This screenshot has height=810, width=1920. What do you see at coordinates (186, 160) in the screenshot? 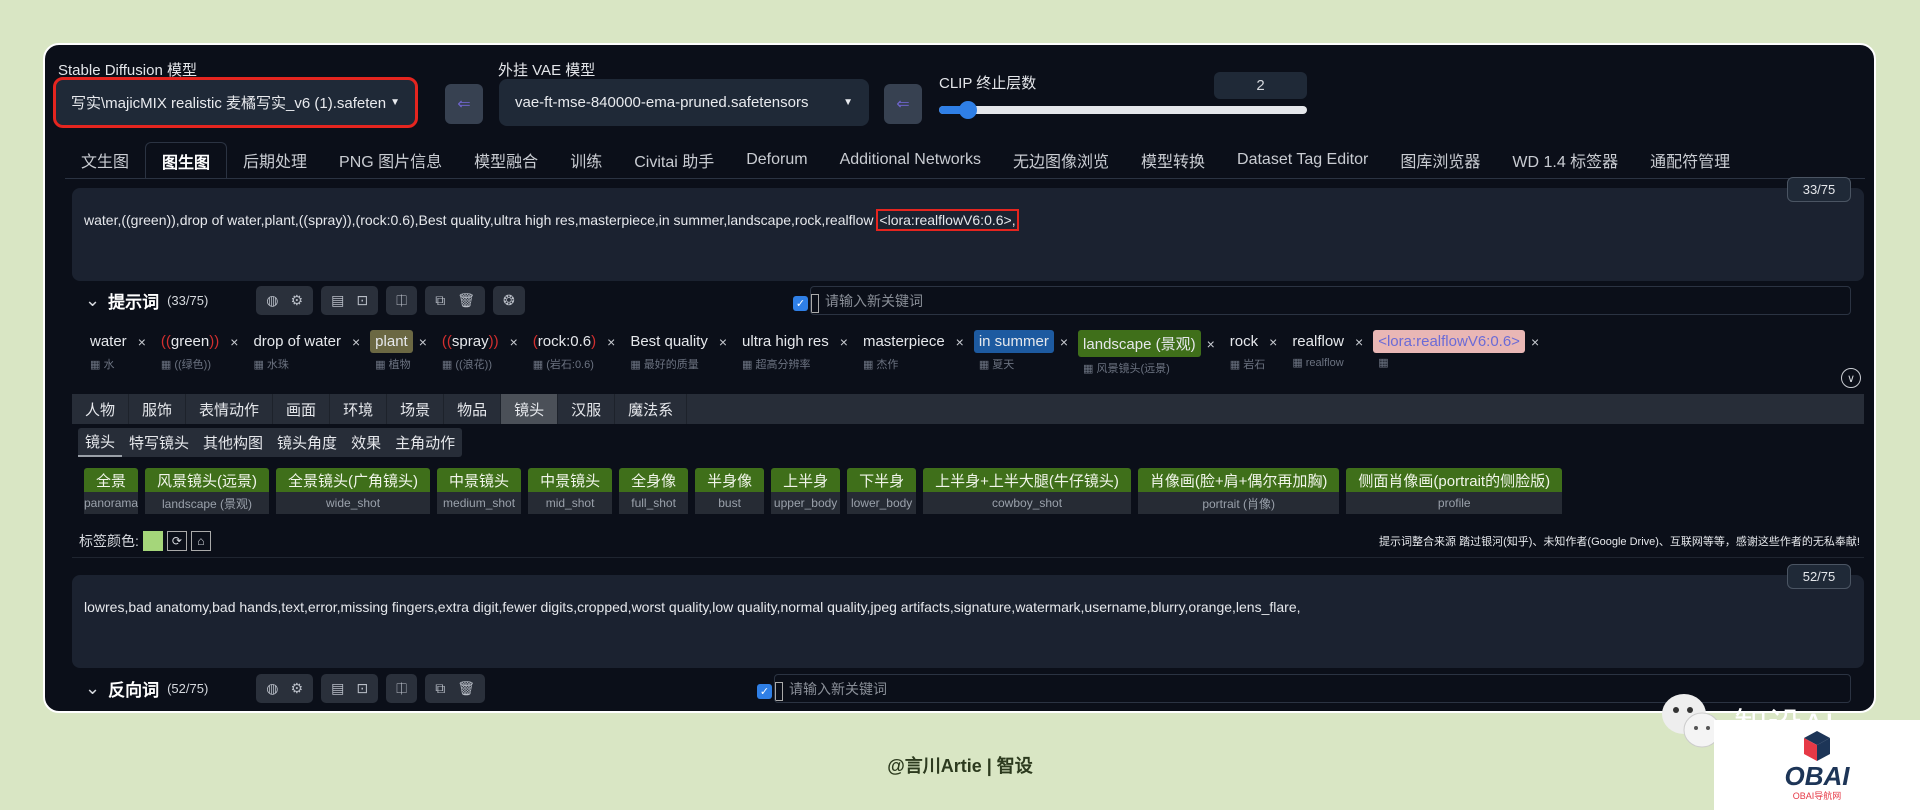
I see `tab-item: 图生图` at bounding box center [186, 160].